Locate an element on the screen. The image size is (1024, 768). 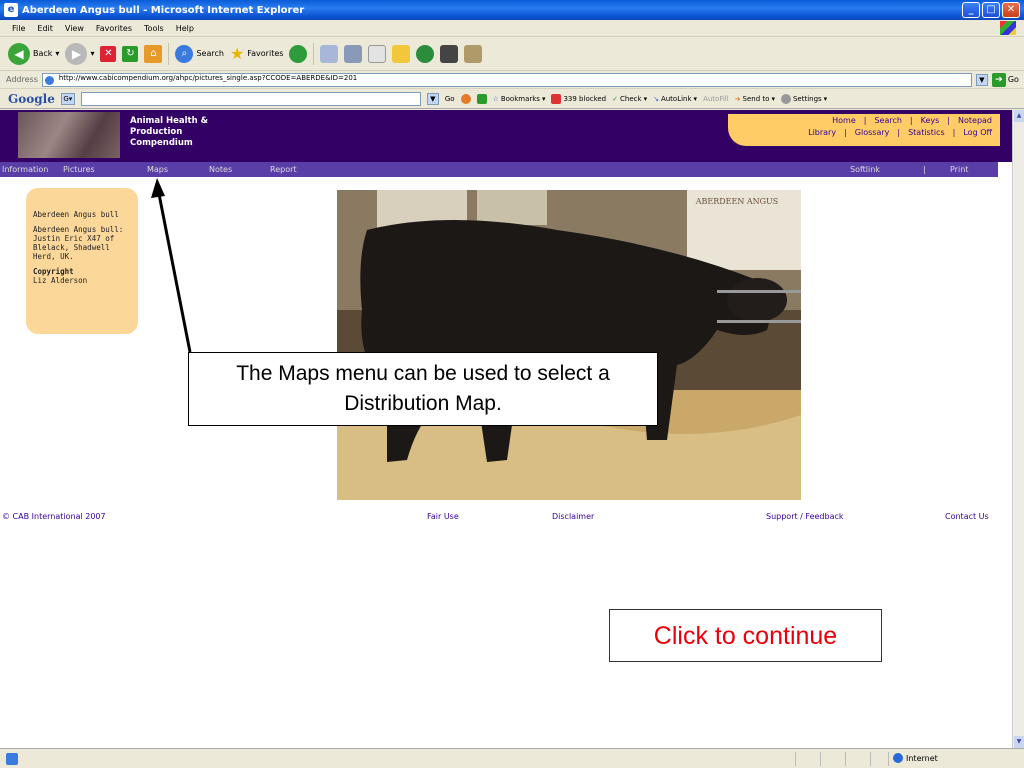
mail-icon is located at coordinates (329, 53).